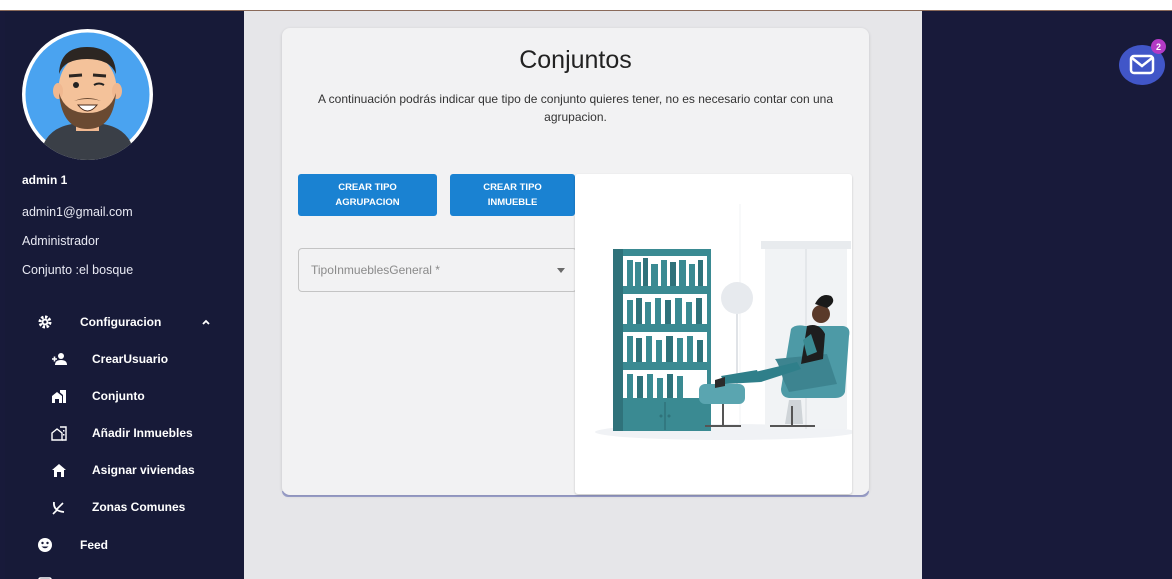  Describe the element at coordinates (124, 545) in the screenshot. I see `sidebar-item-feed: Feed` at that location.